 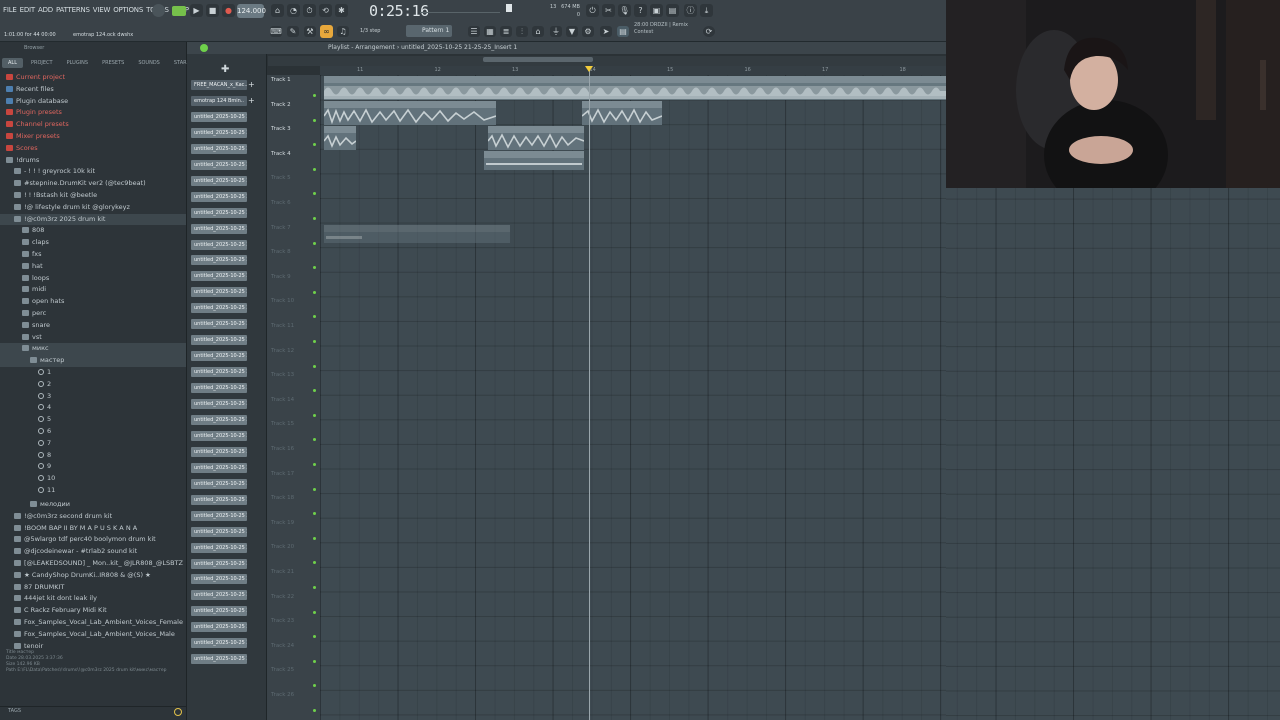 I want to click on plugin-db-button: ⏚, so click(x=556, y=31).